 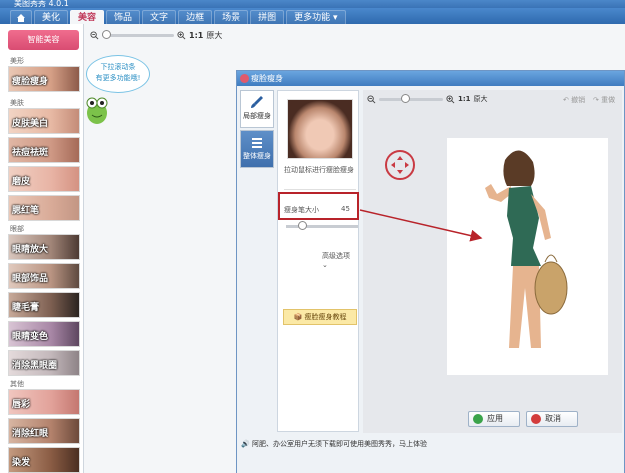 What do you see at coordinates (421, 225) in the screenshot?
I see `annotation-arrow-icon` at bounding box center [421, 225].